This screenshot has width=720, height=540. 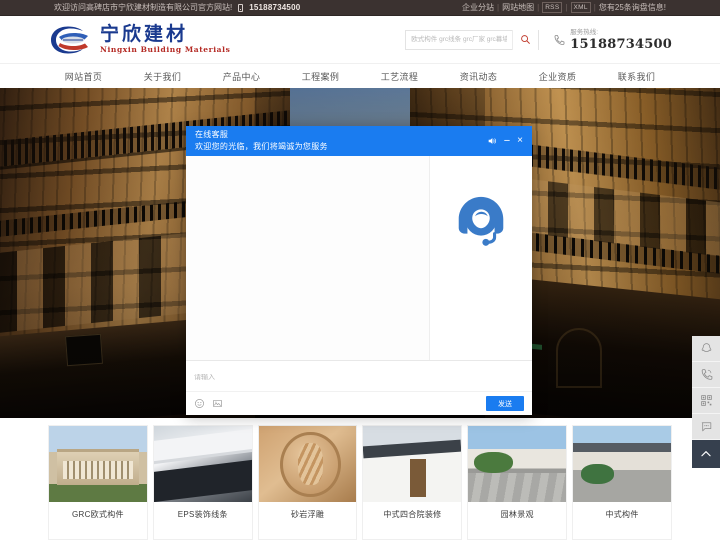 I want to click on nav-item-contact: 联系我们, so click(x=636, y=76).